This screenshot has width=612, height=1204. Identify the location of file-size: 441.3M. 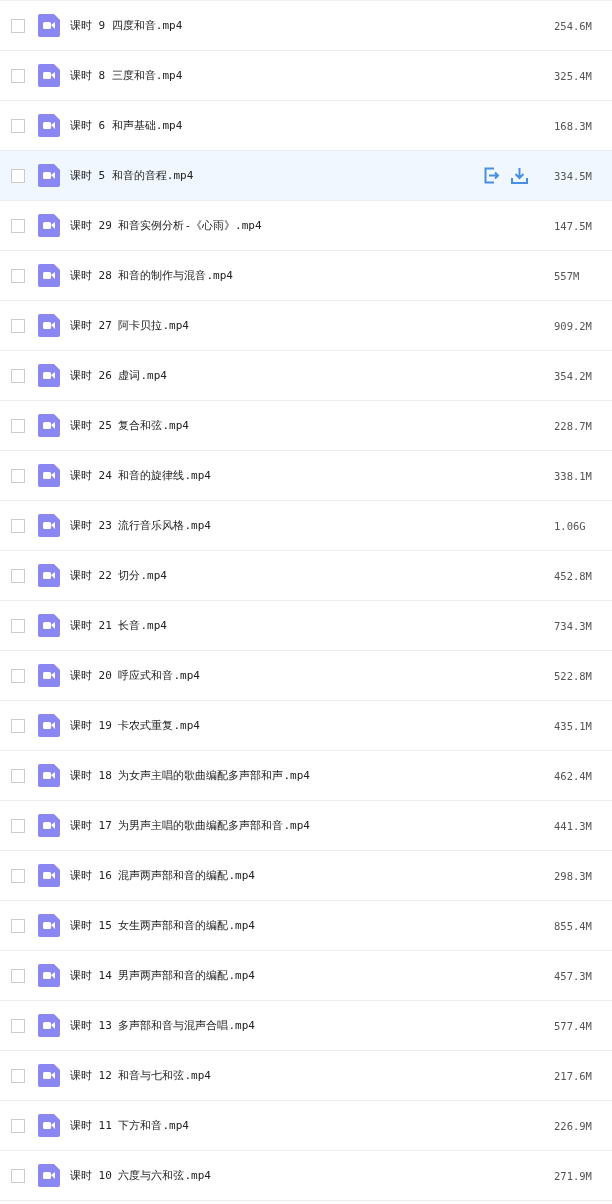
(573, 825).